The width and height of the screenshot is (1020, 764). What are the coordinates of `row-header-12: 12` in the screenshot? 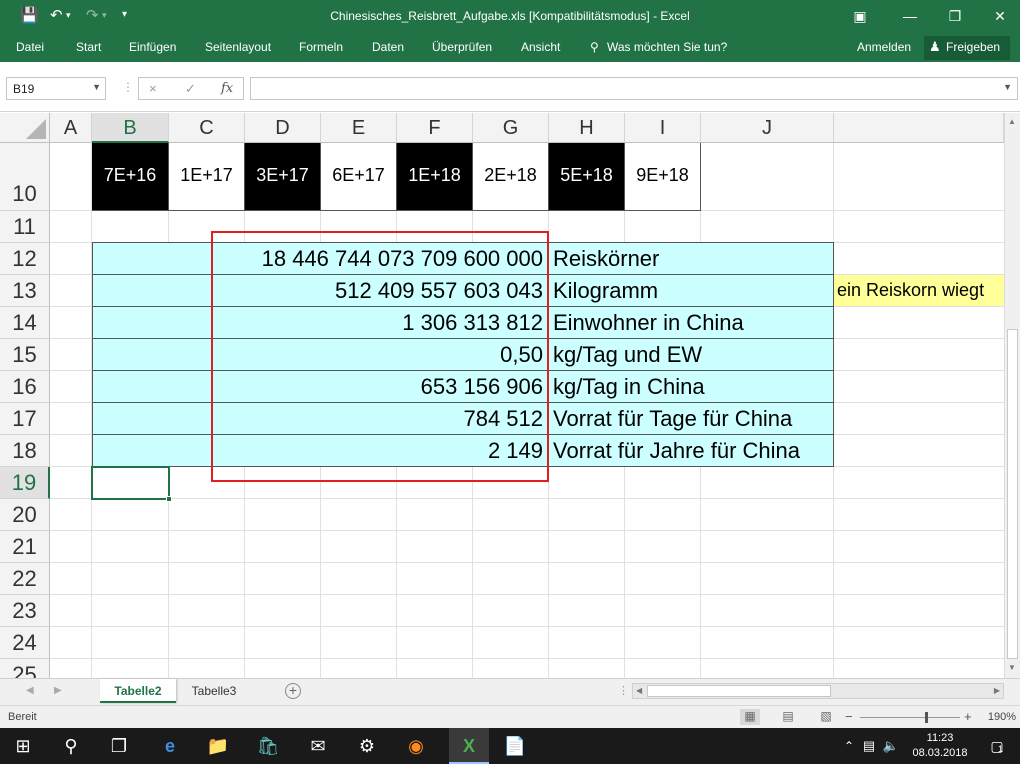 It's located at (25, 259).